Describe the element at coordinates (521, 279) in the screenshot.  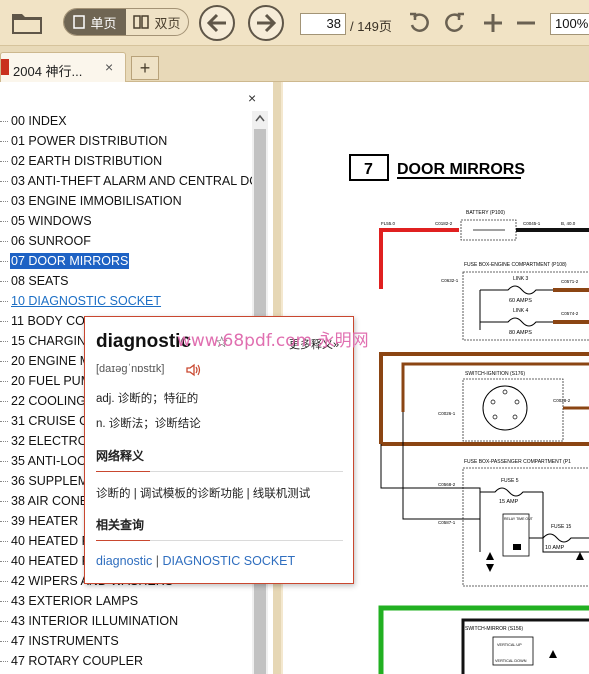
I see `svg-text: LINK 3` at that location.